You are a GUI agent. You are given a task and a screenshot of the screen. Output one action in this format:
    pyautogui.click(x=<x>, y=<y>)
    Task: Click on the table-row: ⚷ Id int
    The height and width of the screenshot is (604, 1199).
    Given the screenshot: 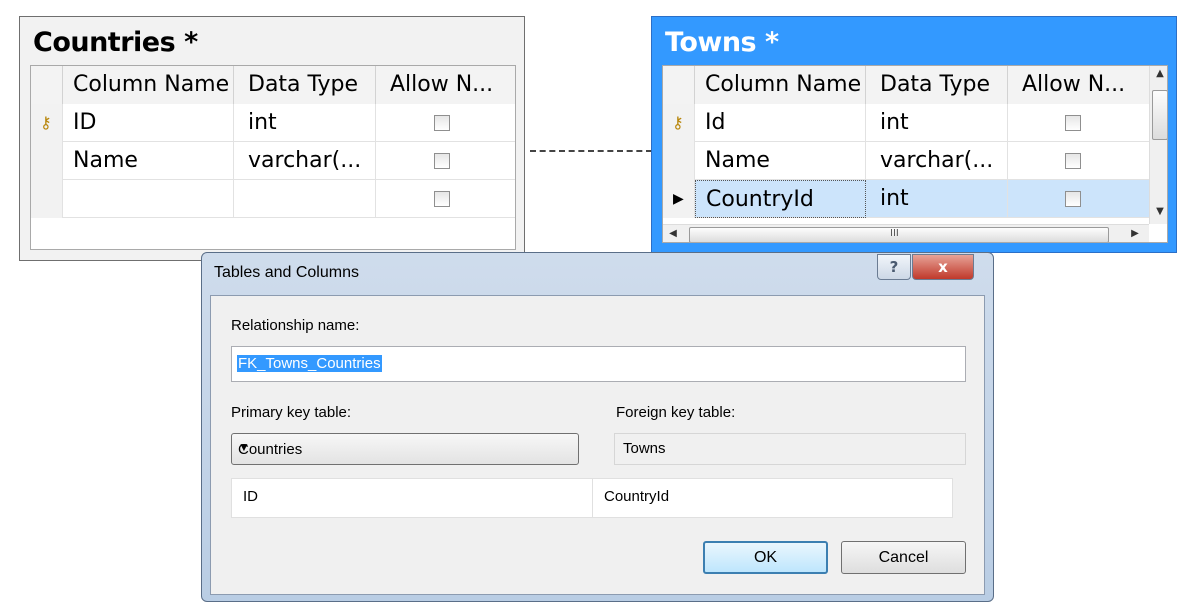 What is the action you would take?
    pyautogui.click(x=906, y=123)
    